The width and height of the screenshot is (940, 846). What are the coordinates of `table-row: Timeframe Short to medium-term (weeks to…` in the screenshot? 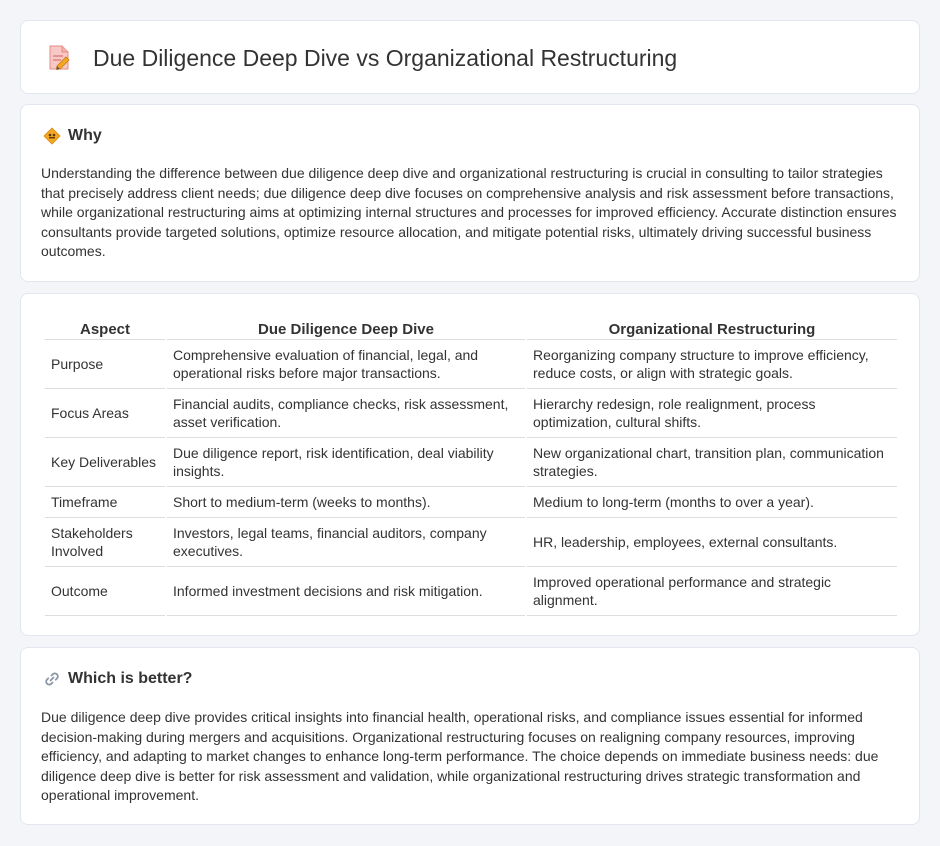 It's located at (471, 502).